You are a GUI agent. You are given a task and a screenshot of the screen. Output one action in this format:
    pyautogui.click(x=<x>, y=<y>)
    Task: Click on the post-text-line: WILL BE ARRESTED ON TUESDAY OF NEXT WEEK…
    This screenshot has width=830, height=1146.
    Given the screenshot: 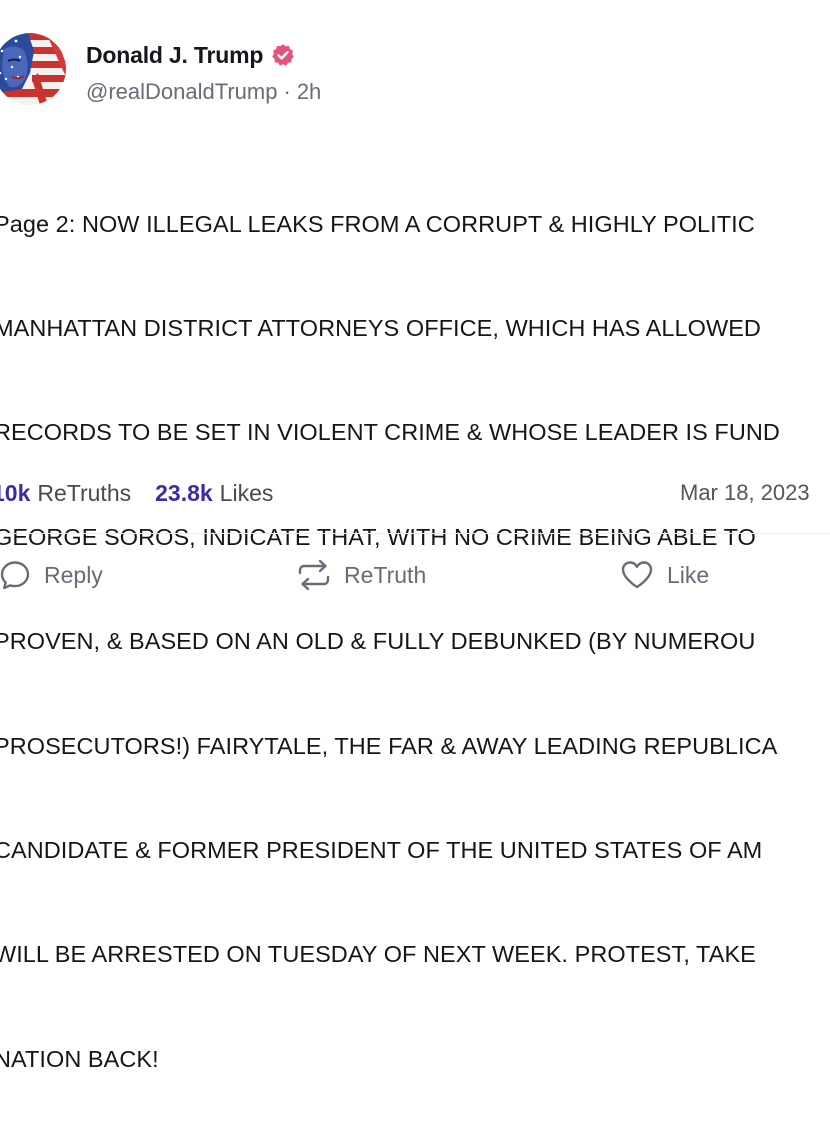 What is the action you would take?
    pyautogui.click(x=378, y=954)
    